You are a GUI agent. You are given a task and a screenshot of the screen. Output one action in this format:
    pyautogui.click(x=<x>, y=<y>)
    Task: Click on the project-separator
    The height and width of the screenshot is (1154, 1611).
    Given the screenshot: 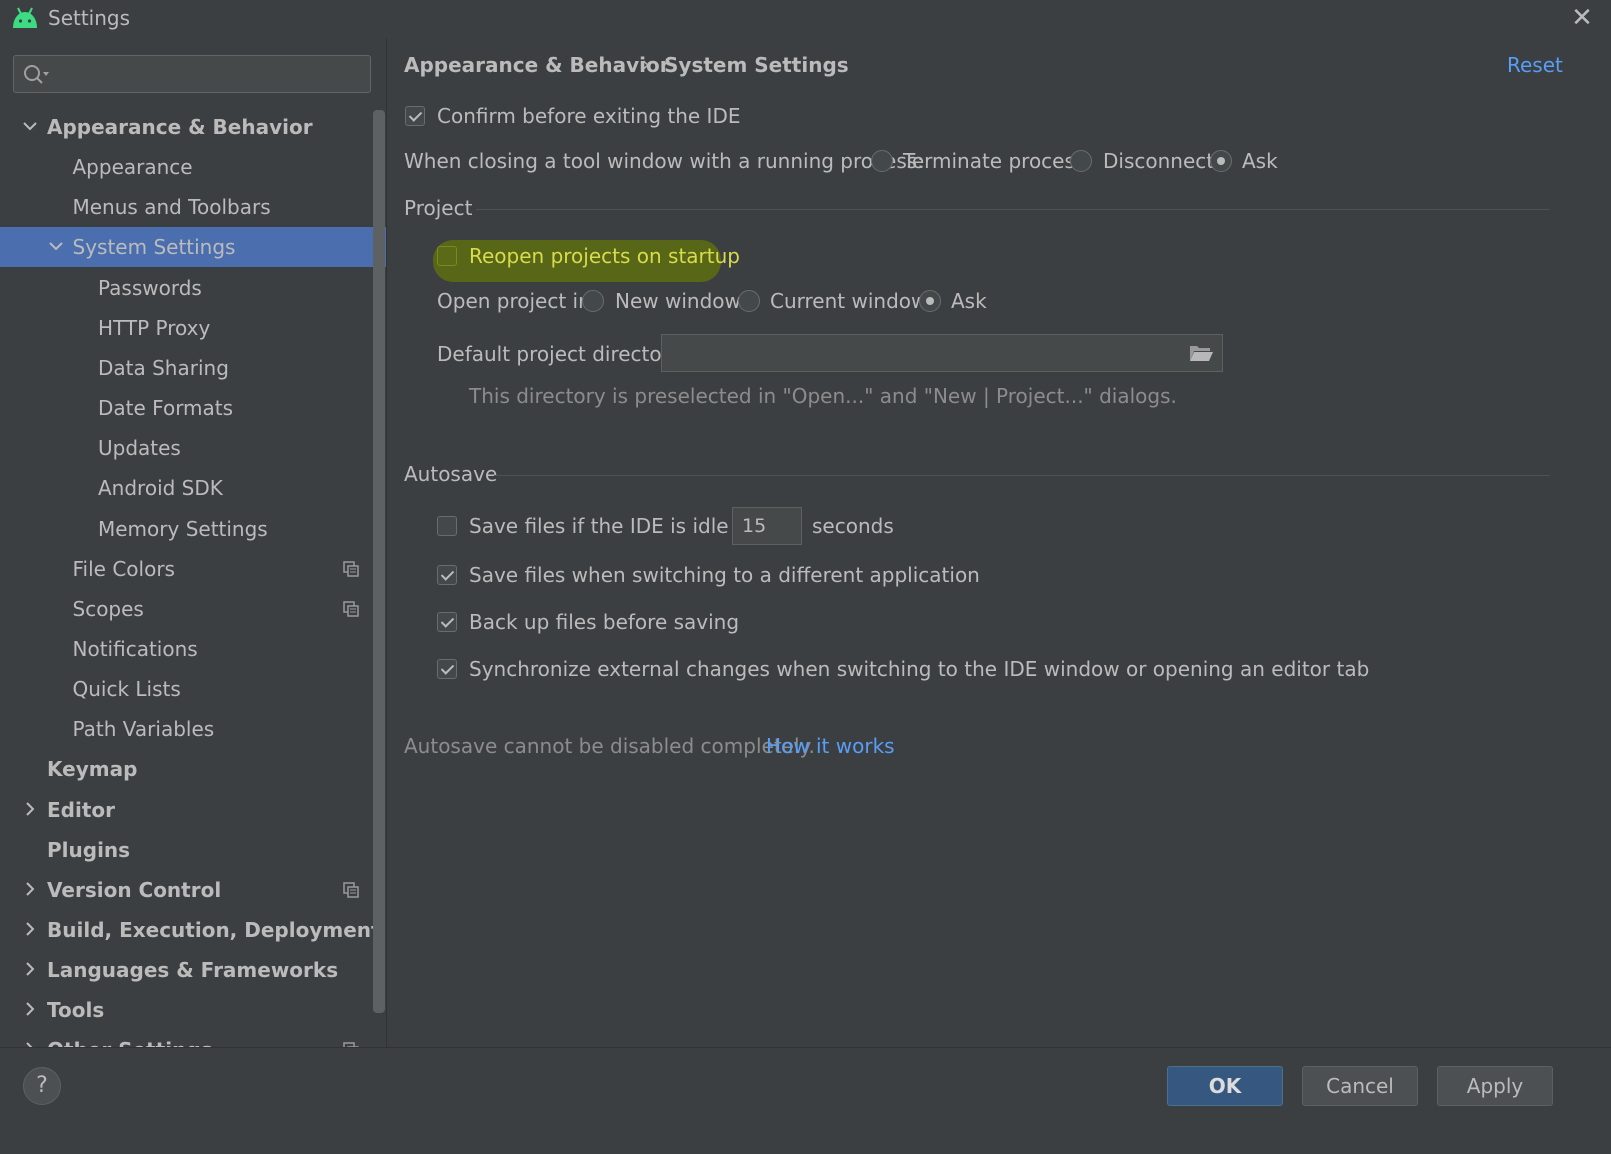 What is the action you would take?
    pyautogui.click(x=1013, y=209)
    